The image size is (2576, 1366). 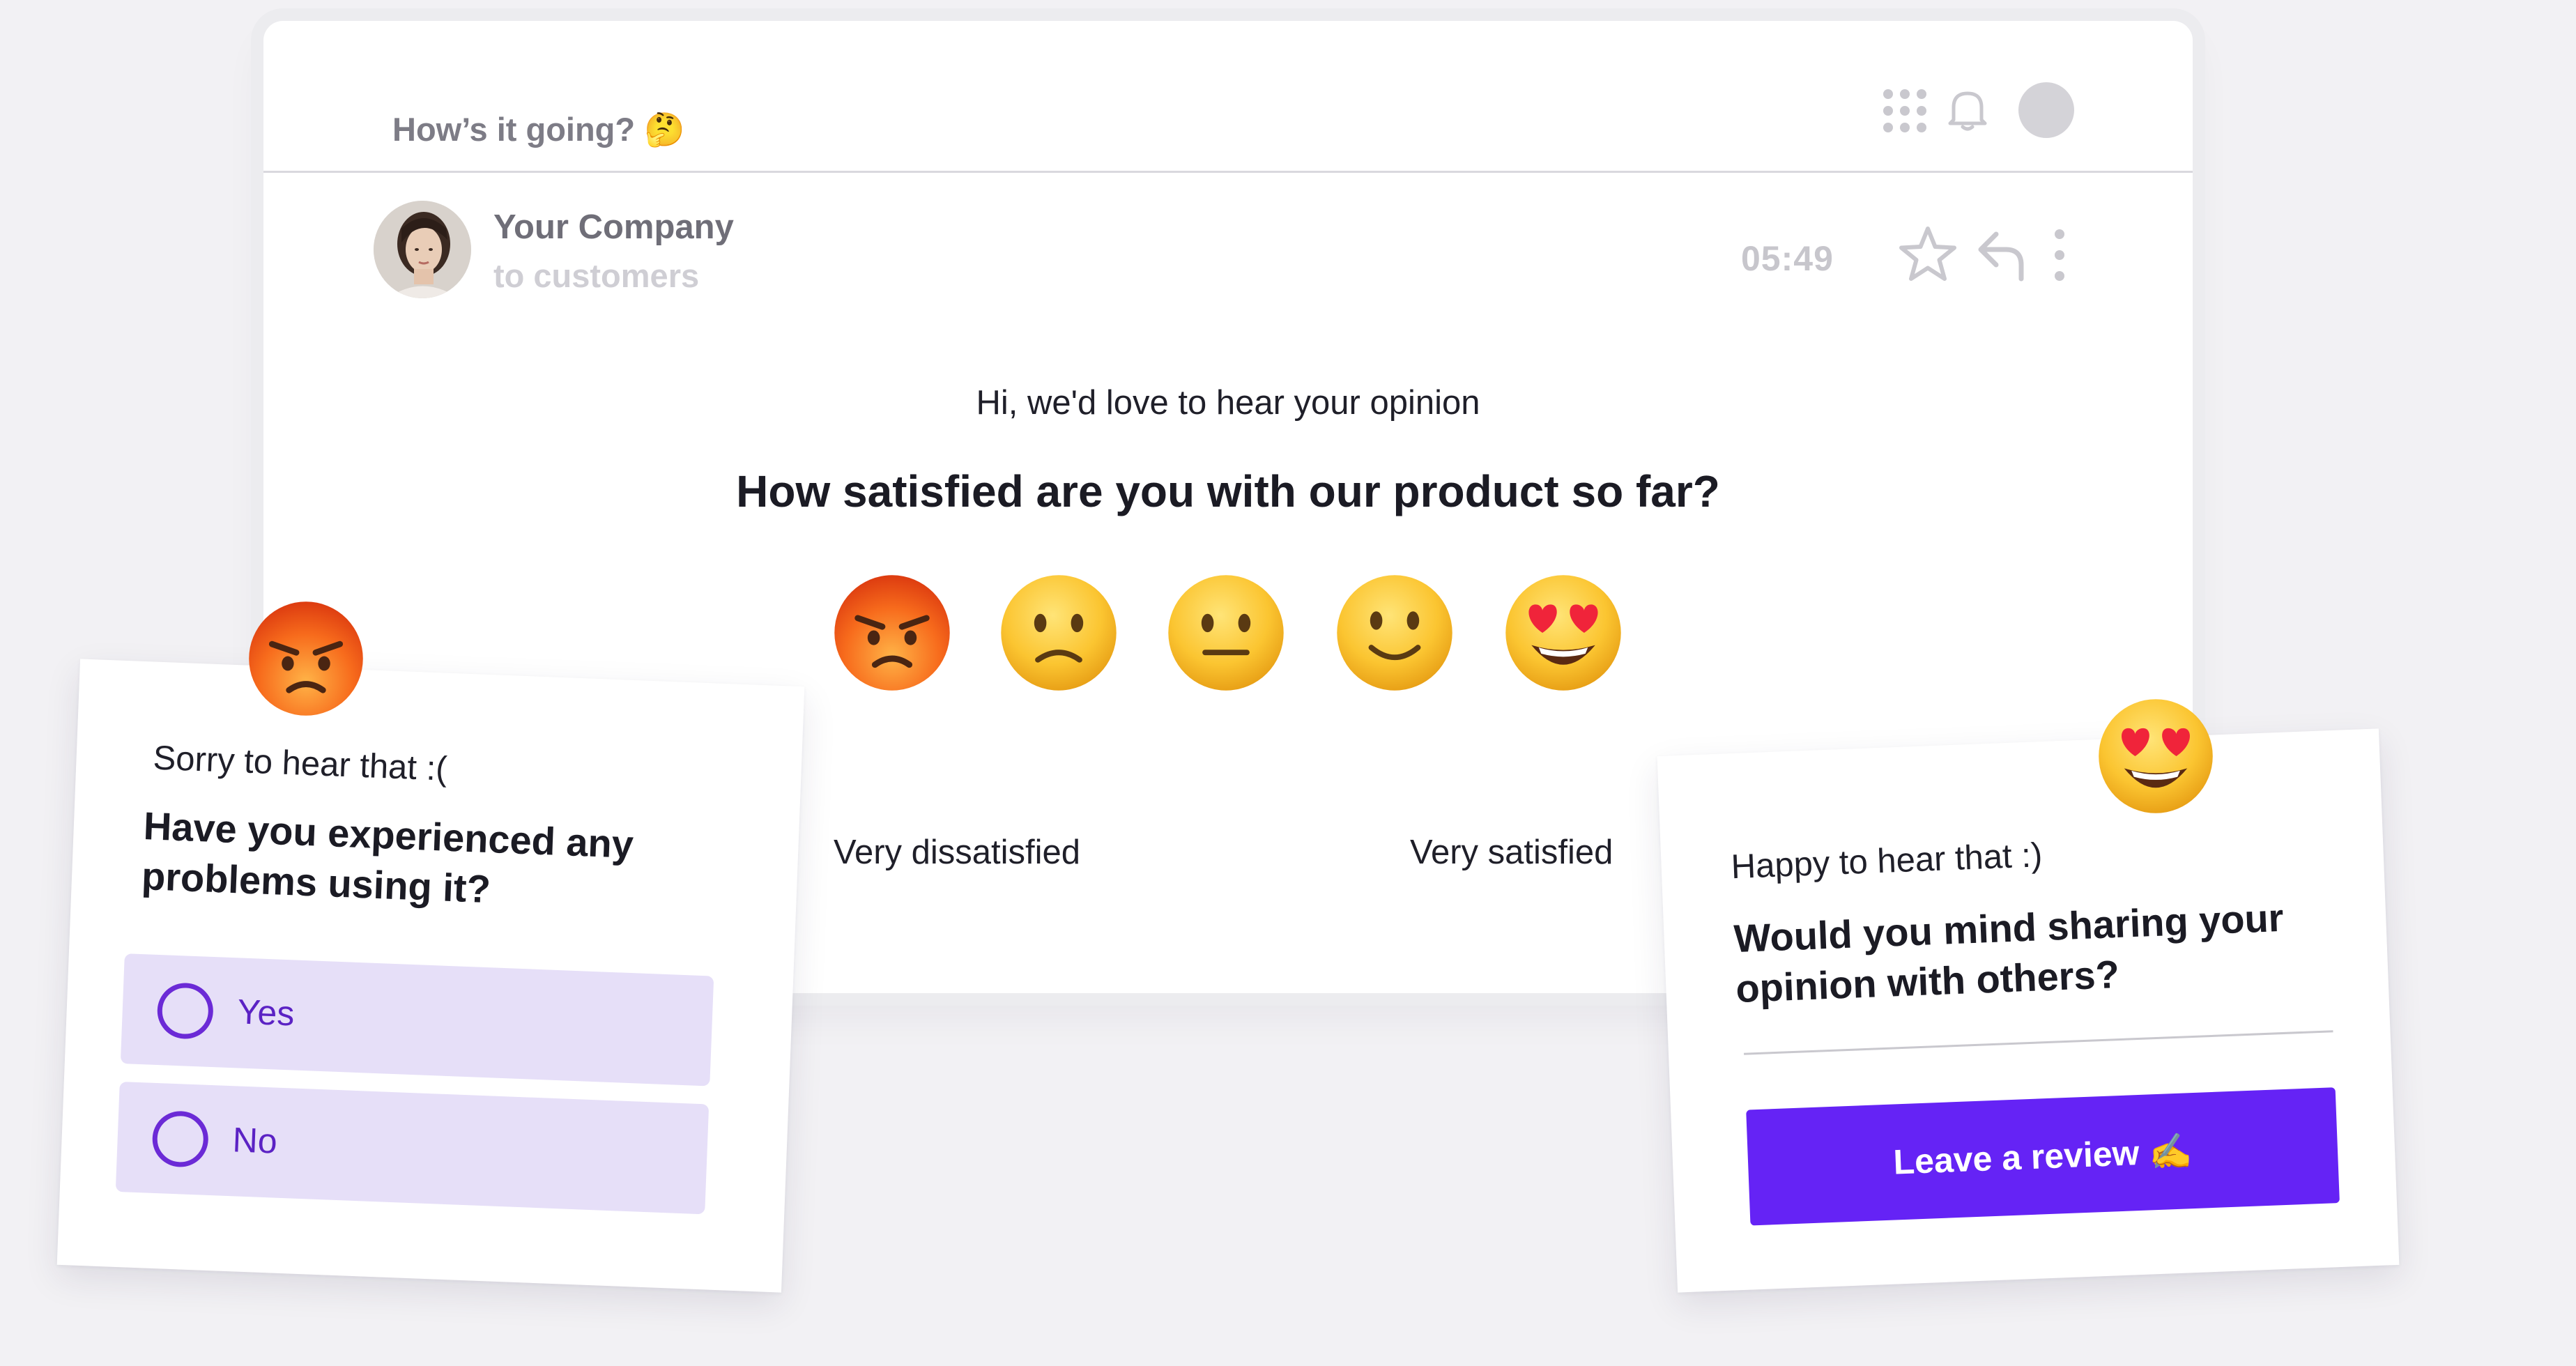 I want to click on option-no: No, so click(x=412, y=1148).